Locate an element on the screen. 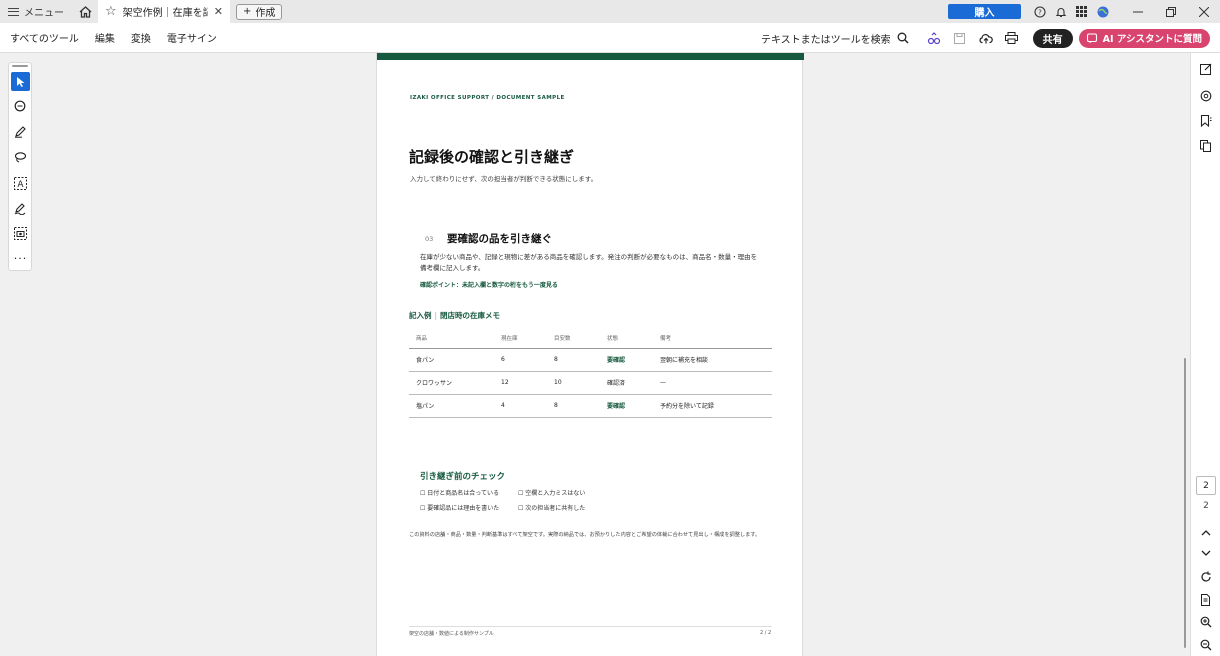 The width and height of the screenshot is (1220, 656). ai-assistant-button: AI アシスタントに質問 is located at coordinates (1144, 38).